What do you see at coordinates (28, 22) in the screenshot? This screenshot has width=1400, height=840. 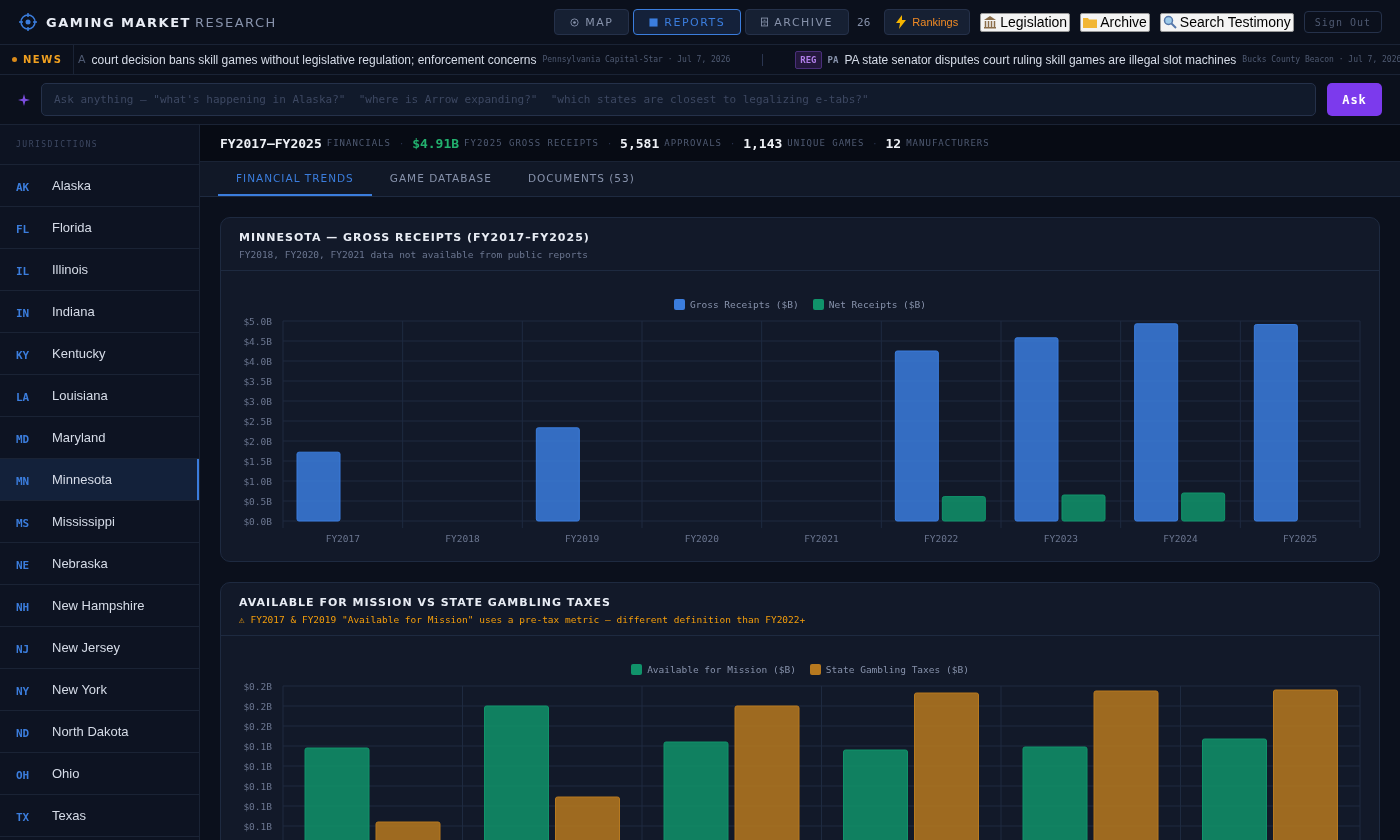 I see `crosshair-logo-icon` at bounding box center [28, 22].